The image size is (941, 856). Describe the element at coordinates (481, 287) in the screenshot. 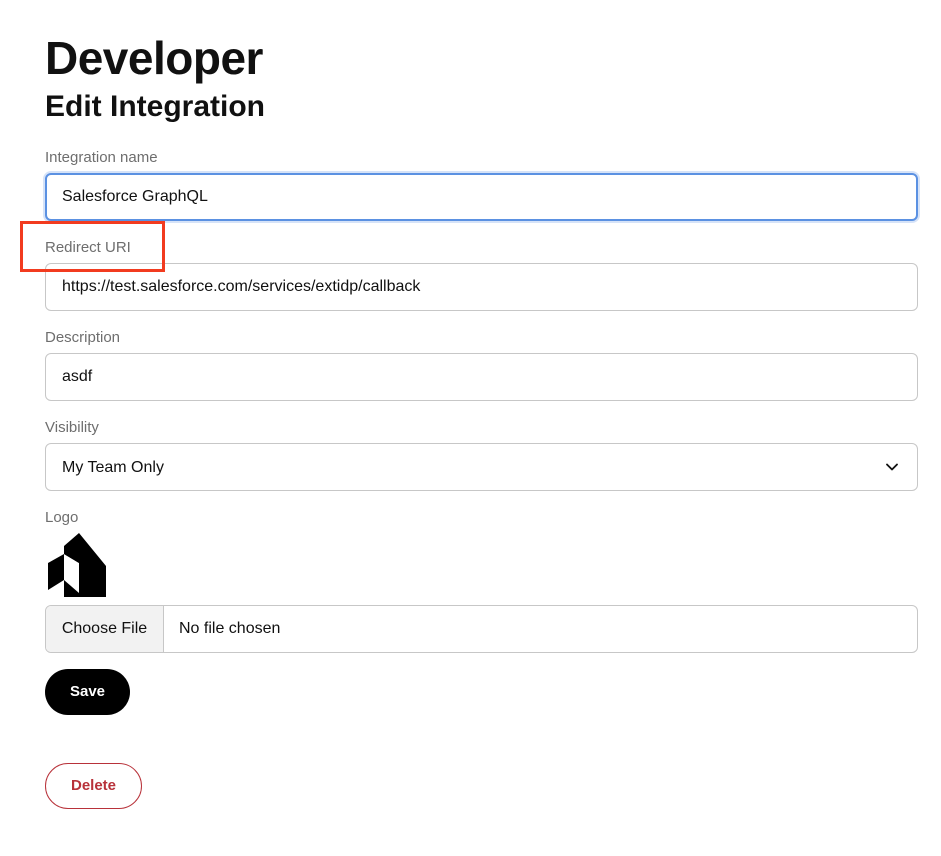

I see `redirect-uri-input` at that location.